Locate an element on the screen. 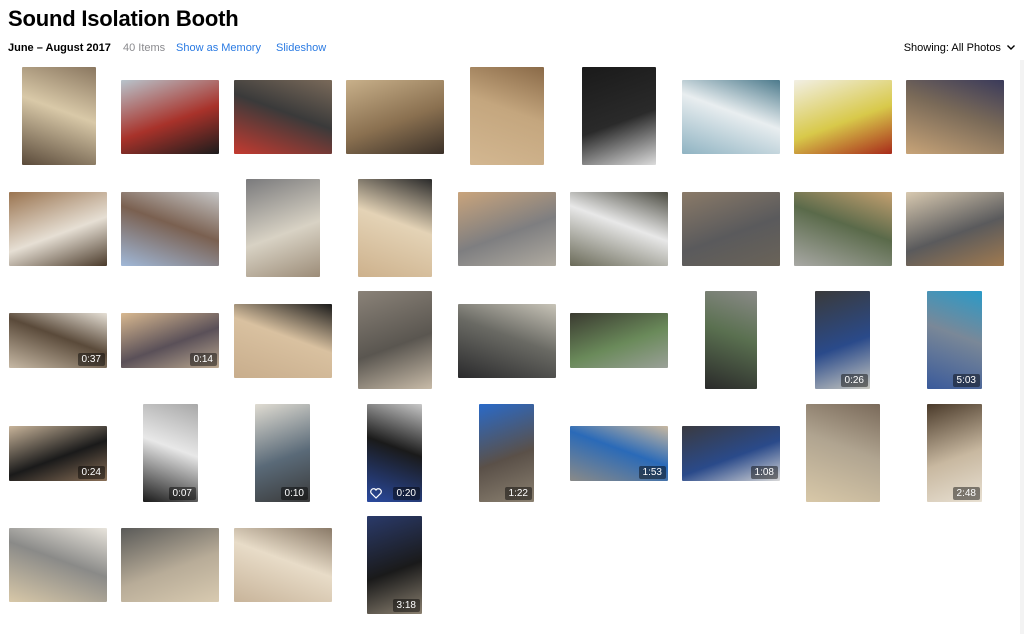 This screenshot has height=634, width=1024. video-duration: 0:24 is located at coordinates (91, 472).